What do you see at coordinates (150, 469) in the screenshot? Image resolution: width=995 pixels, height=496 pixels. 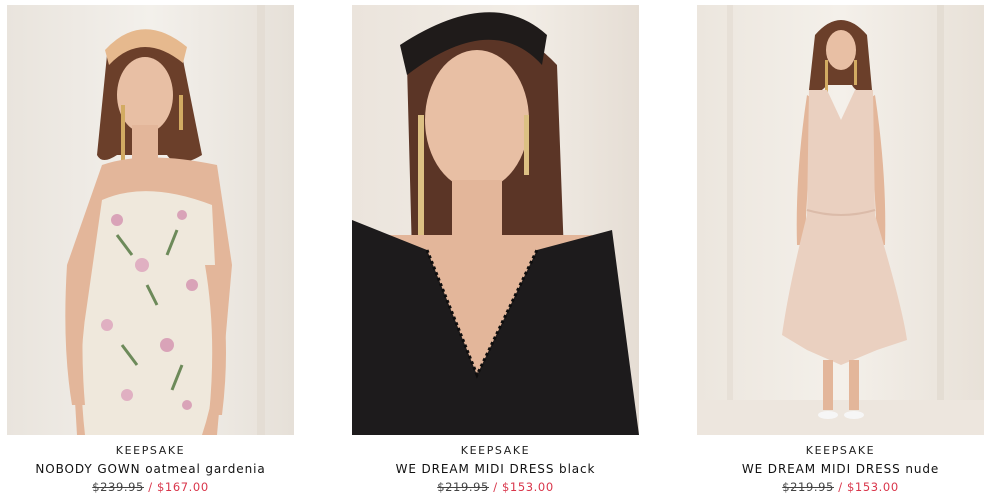 I see `product-name: NOBODY GOWN oatmeal gardenia` at bounding box center [150, 469].